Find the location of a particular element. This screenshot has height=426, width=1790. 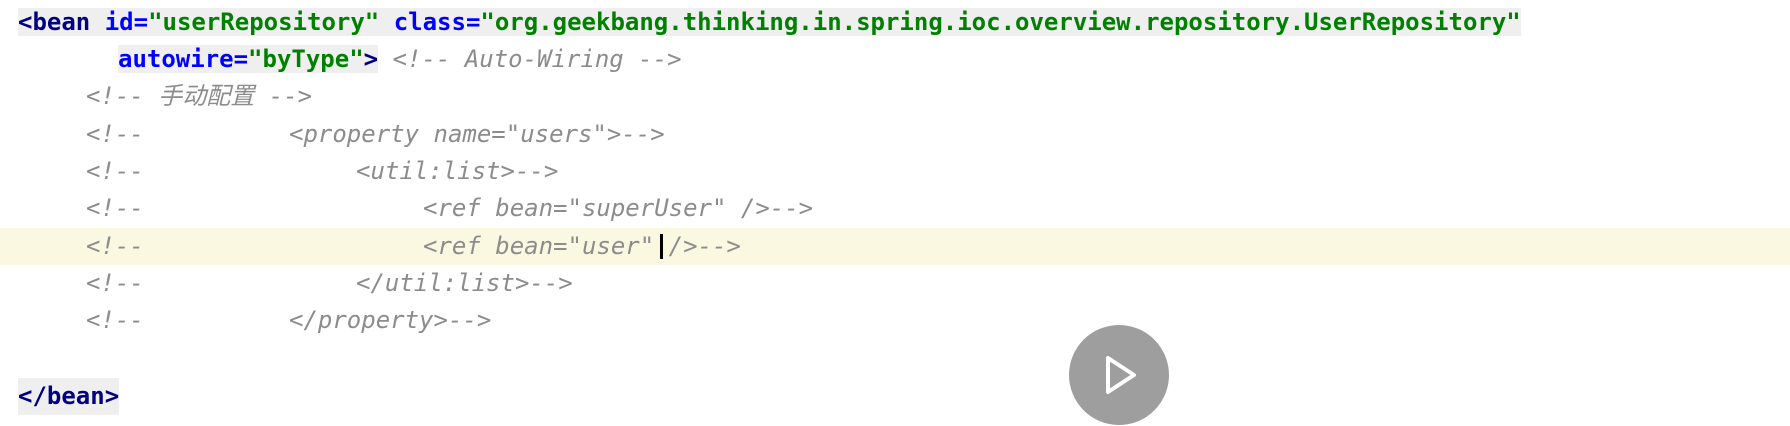

code-line-6: <!-- <ref bean="superUser" />--> is located at coordinates (895, 208).